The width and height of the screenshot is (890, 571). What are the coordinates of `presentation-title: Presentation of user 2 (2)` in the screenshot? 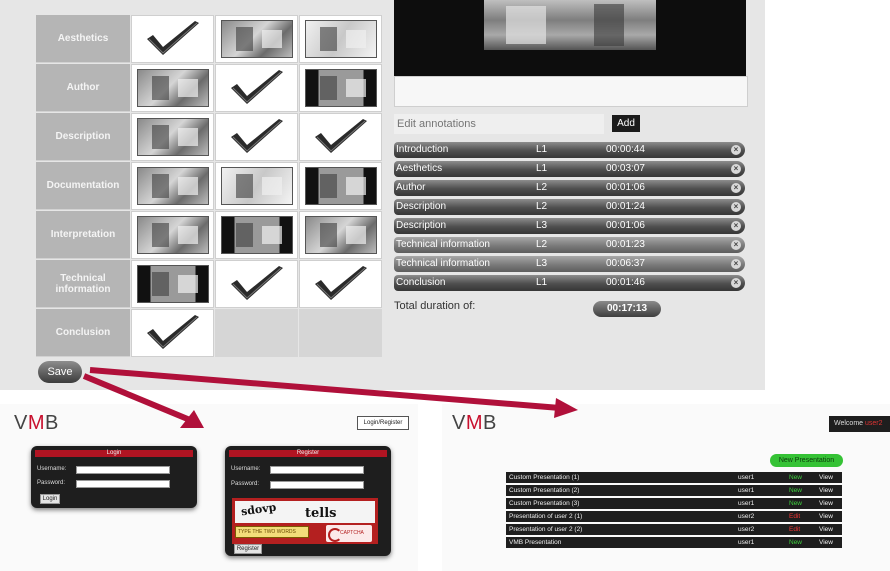 It's located at (545, 529).